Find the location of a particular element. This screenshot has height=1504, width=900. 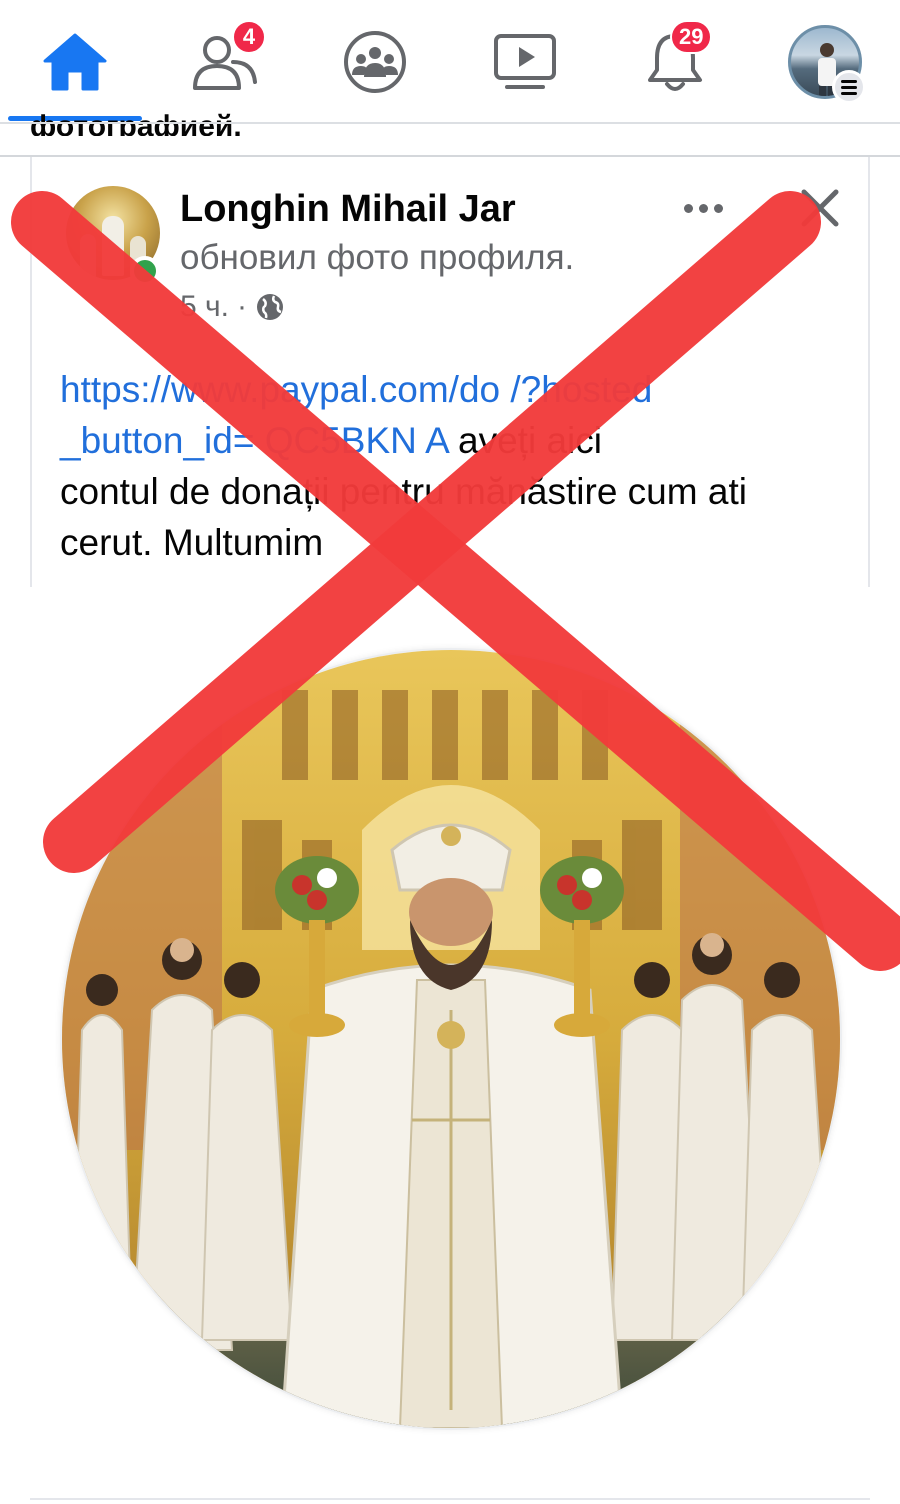

home-icon is located at coordinates (75, 62).